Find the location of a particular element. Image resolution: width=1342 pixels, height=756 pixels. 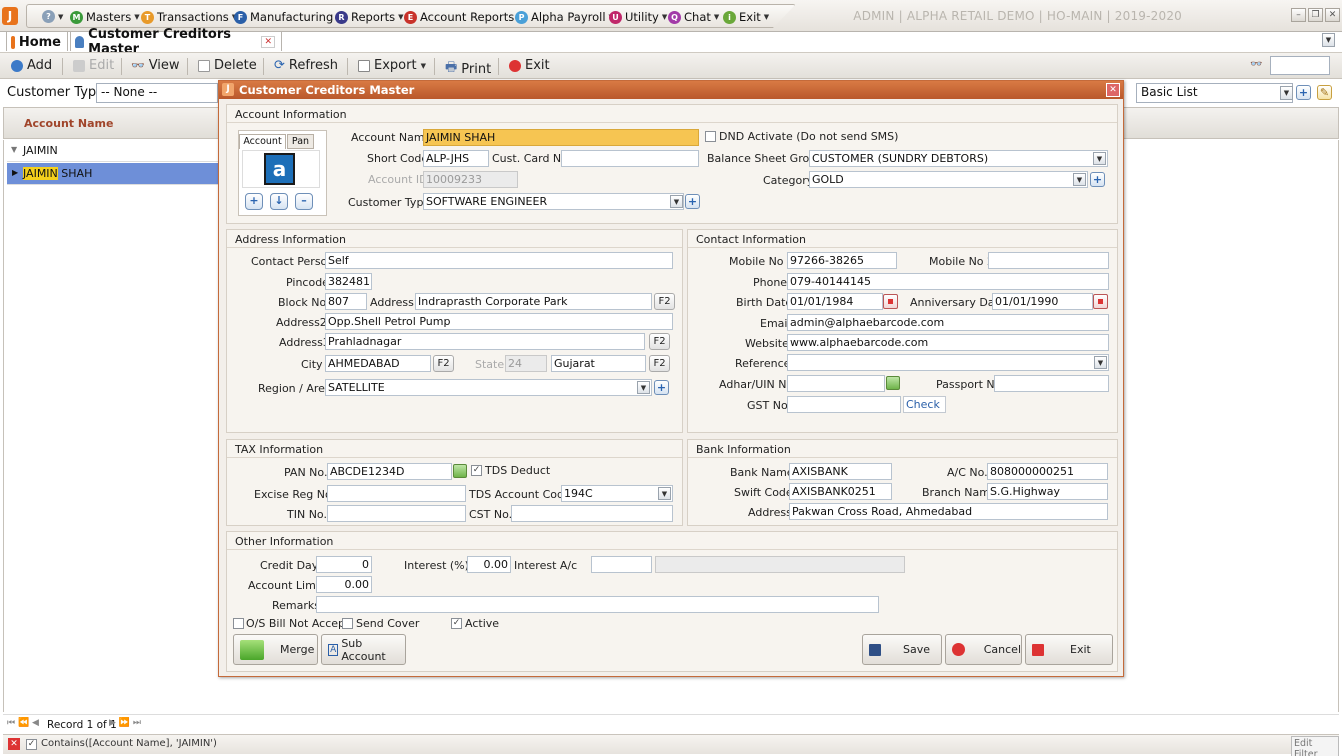

edit-view-icon: ✎ is located at coordinates (1324, 92).